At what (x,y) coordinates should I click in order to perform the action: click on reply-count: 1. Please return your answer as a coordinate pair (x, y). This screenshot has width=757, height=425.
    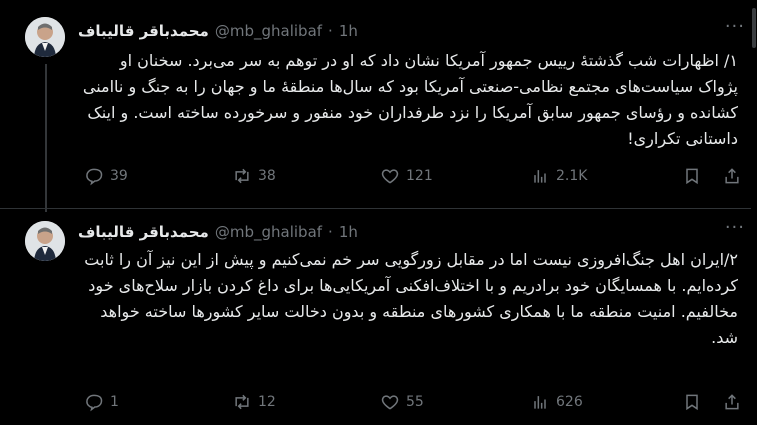
    Looking at the image, I should click on (114, 402).